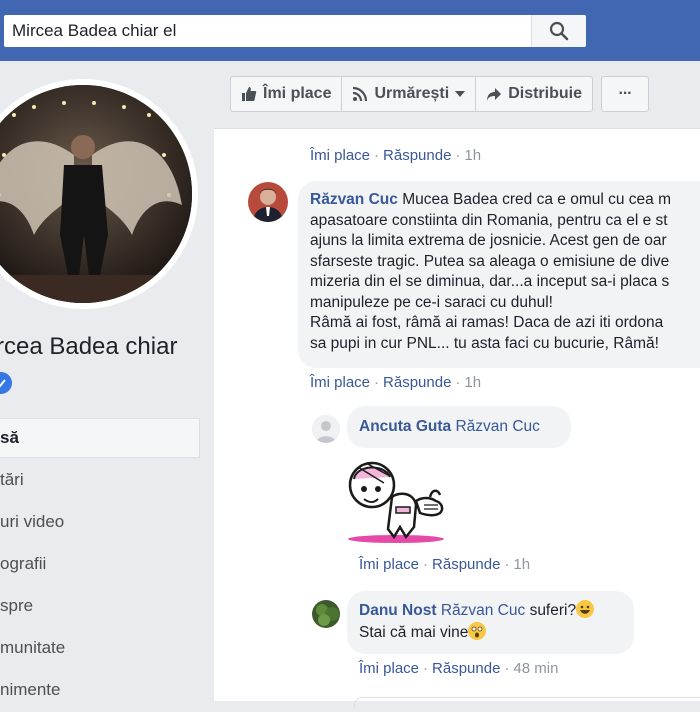 The width and height of the screenshot is (700, 712). What do you see at coordinates (354, 199) in the screenshot?
I see `comment-author: Răzvan Cuc` at bounding box center [354, 199].